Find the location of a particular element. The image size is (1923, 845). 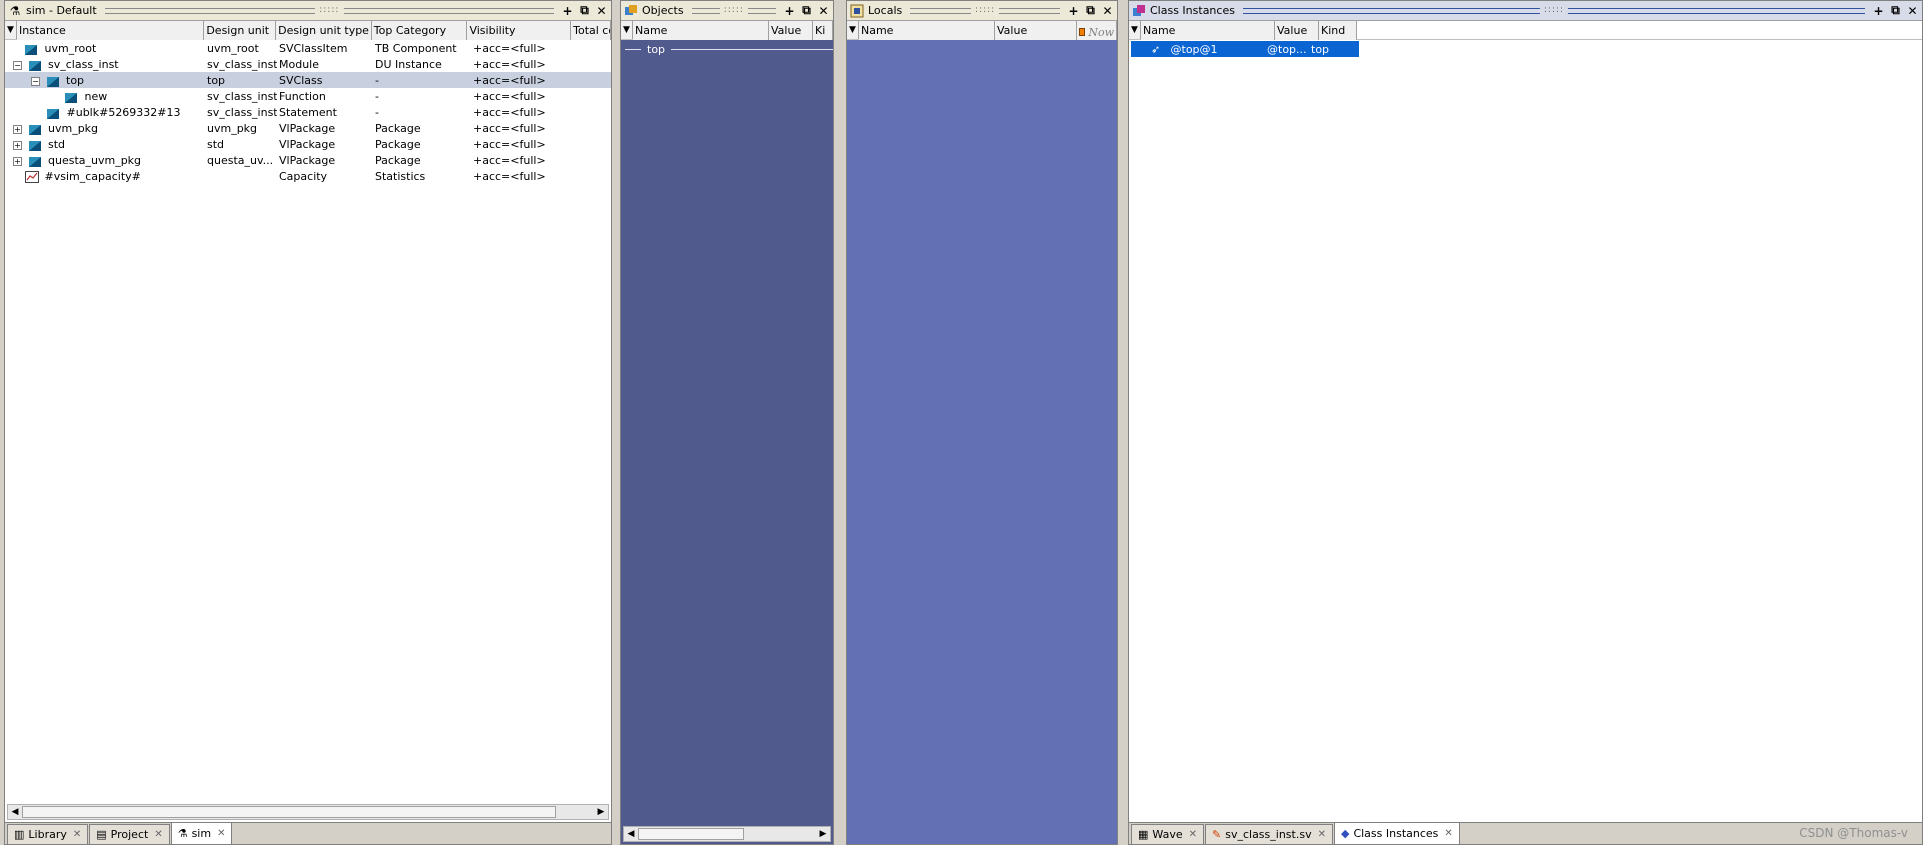

tree-row-std: + std std VlPackage Package +acc=<full> is located at coordinates (308, 144).